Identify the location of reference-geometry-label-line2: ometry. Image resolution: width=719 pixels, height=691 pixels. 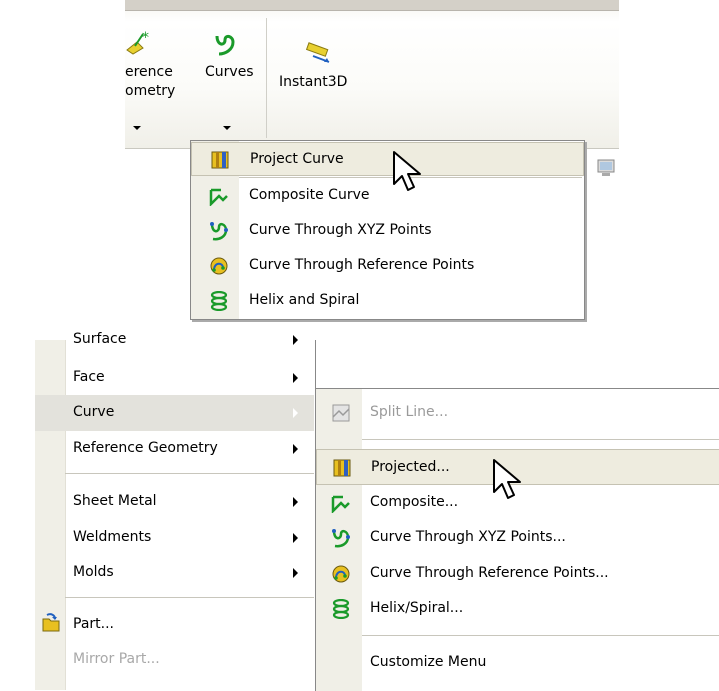
(150, 91).